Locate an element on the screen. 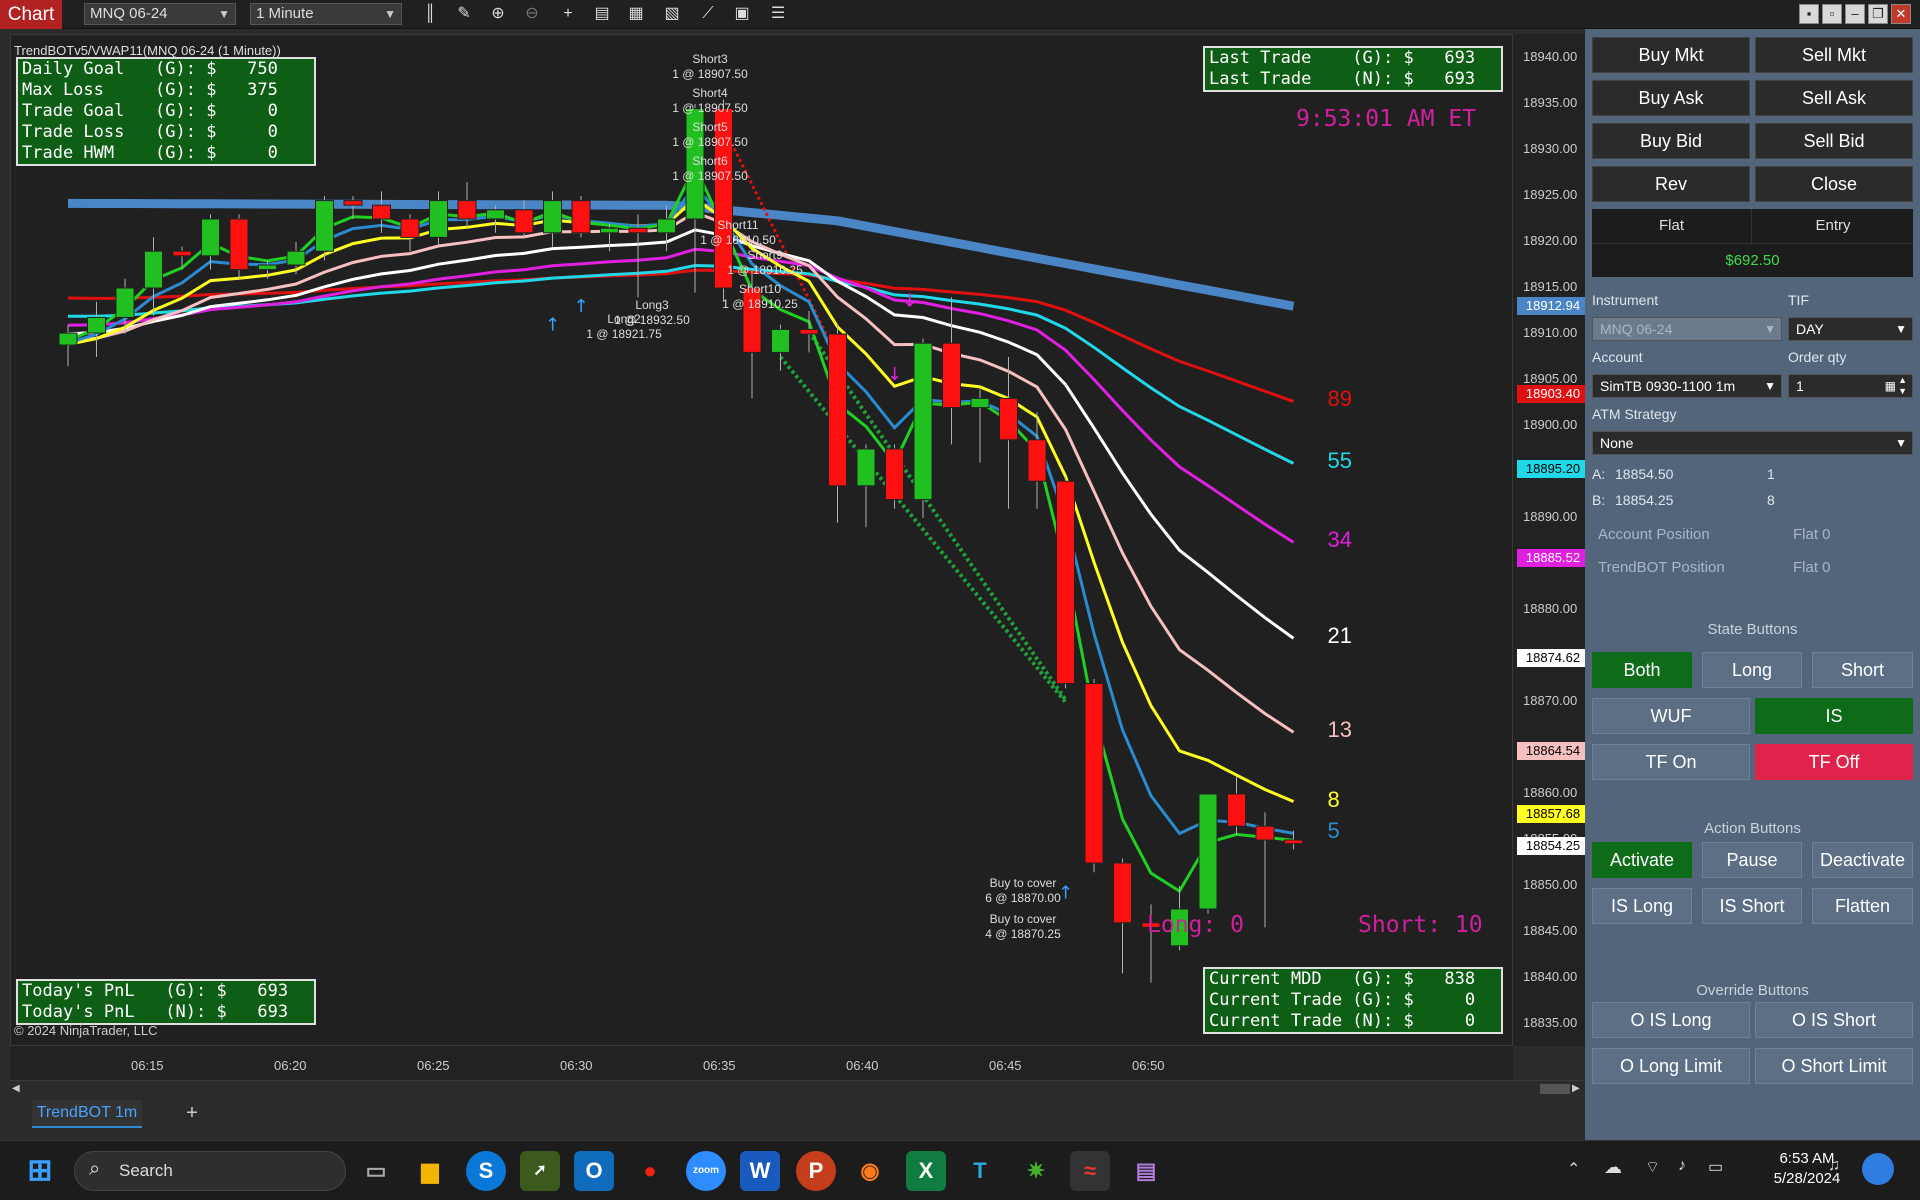 Image resolution: width=1920 pixels, height=1200 pixels. tf-off-button: TF Off is located at coordinates (1834, 762).